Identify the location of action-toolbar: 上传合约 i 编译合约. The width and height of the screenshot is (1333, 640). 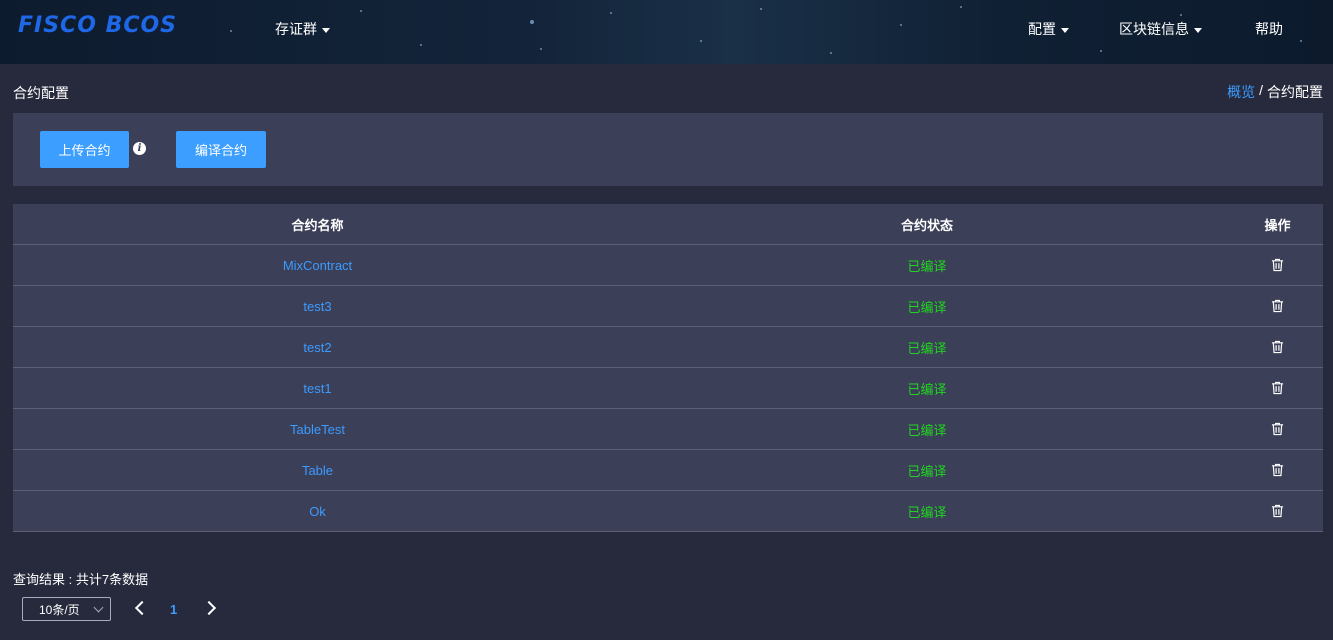
(668, 149).